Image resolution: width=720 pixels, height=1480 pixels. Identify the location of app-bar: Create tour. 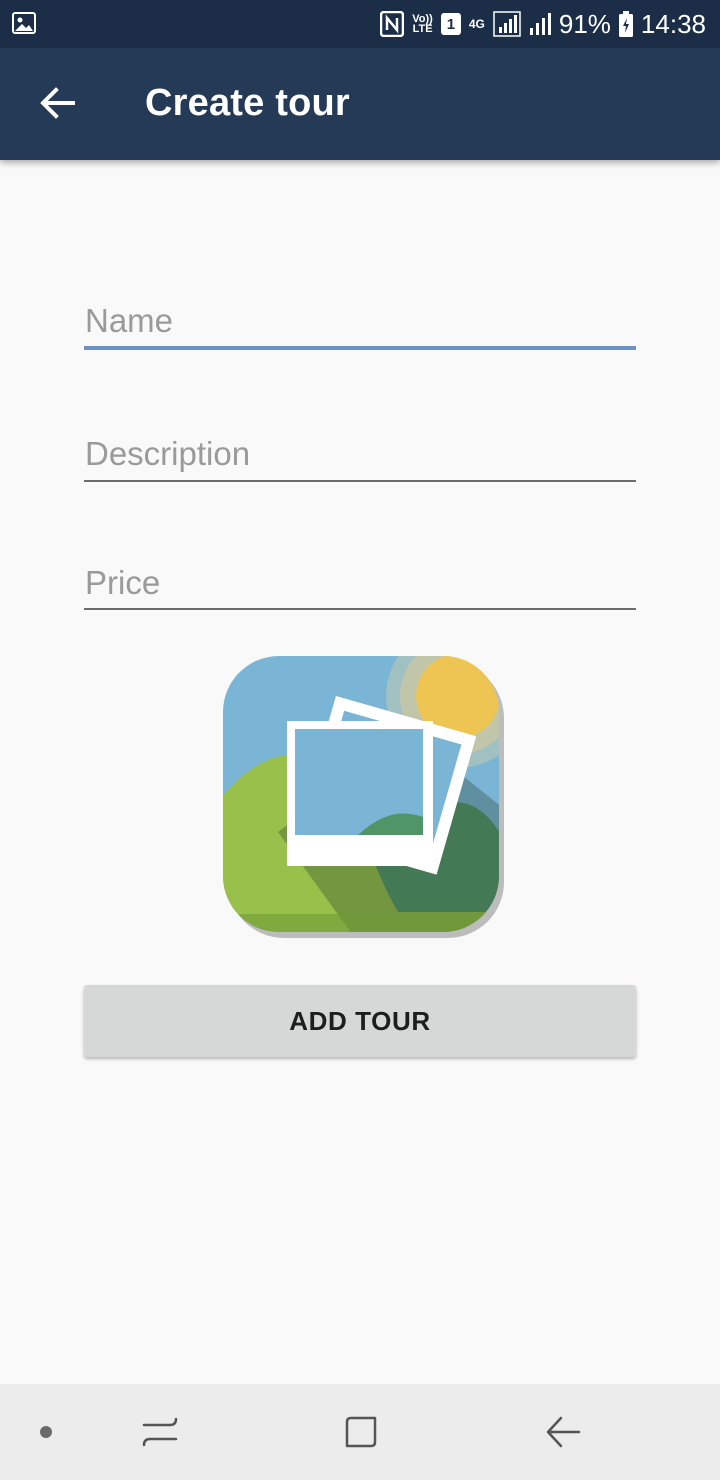
(360, 104).